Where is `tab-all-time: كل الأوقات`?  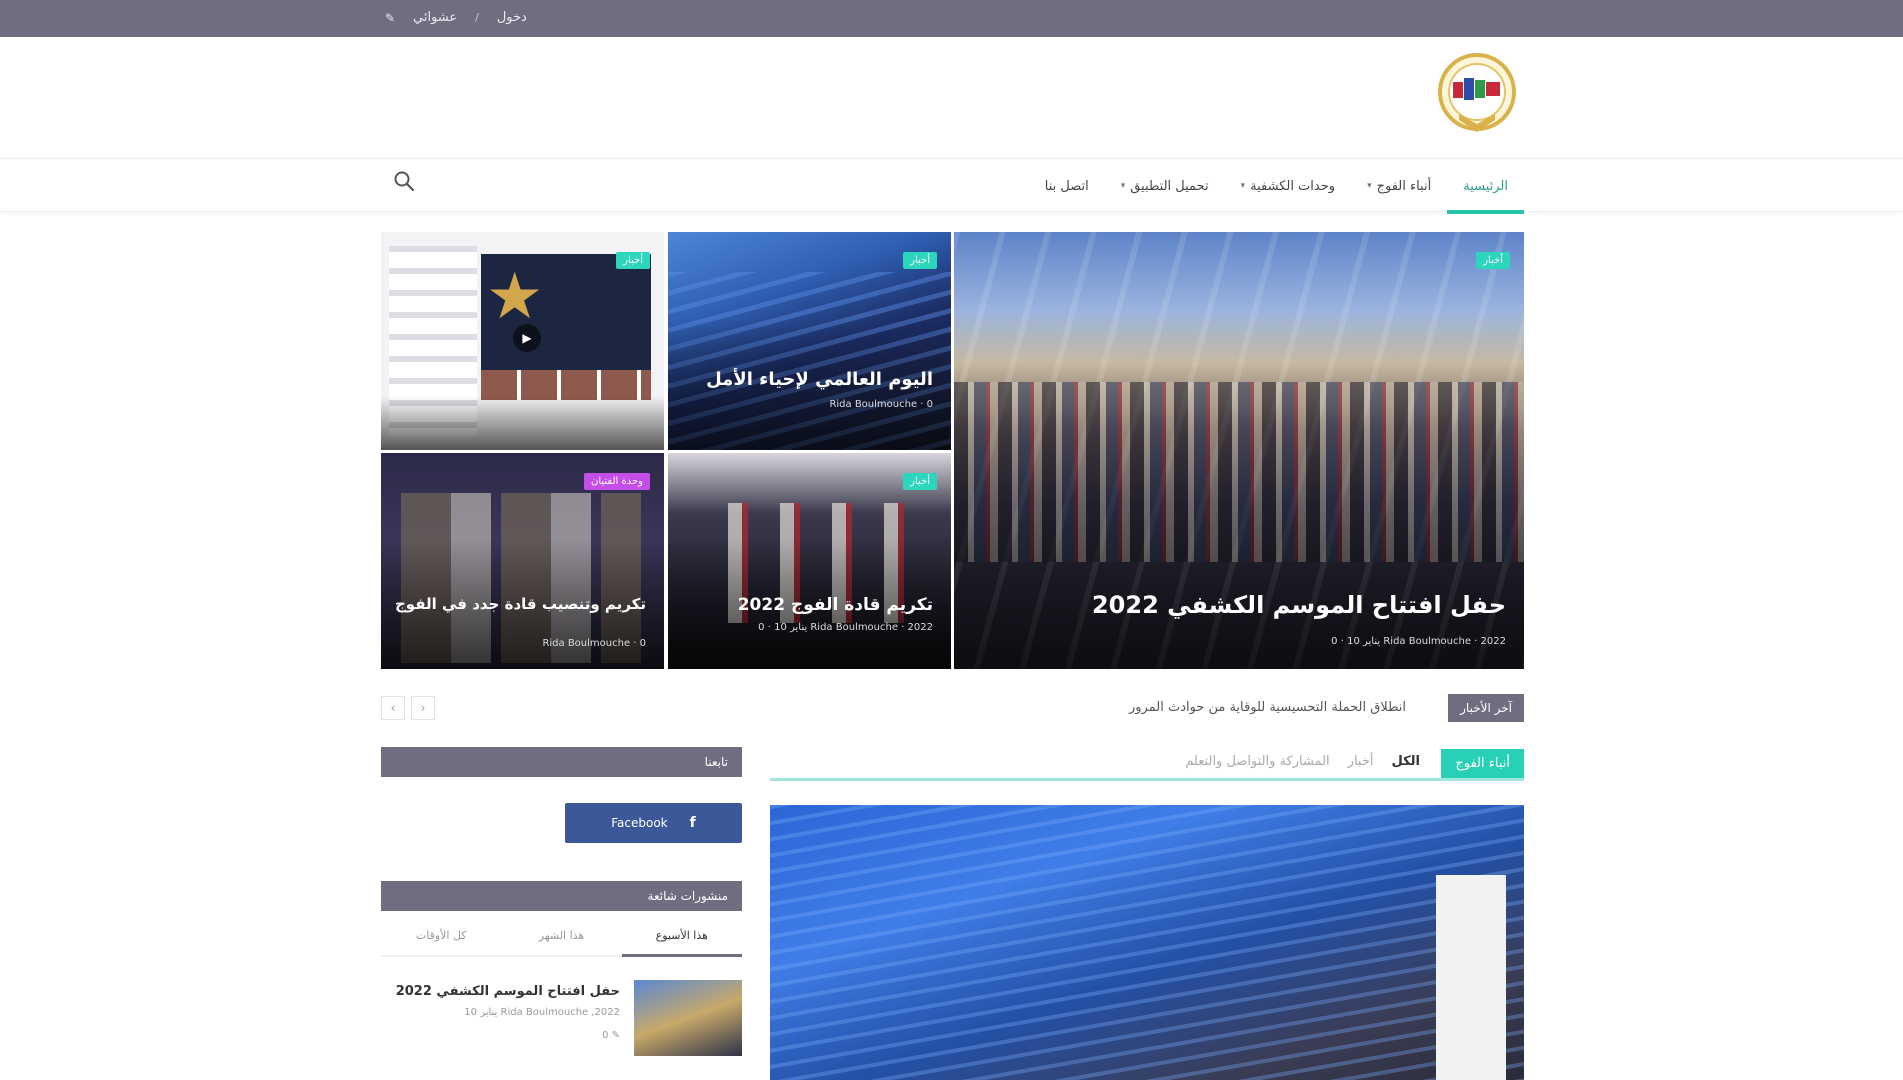
tab-all-time: كل الأوقات is located at coordinates (441, 939).